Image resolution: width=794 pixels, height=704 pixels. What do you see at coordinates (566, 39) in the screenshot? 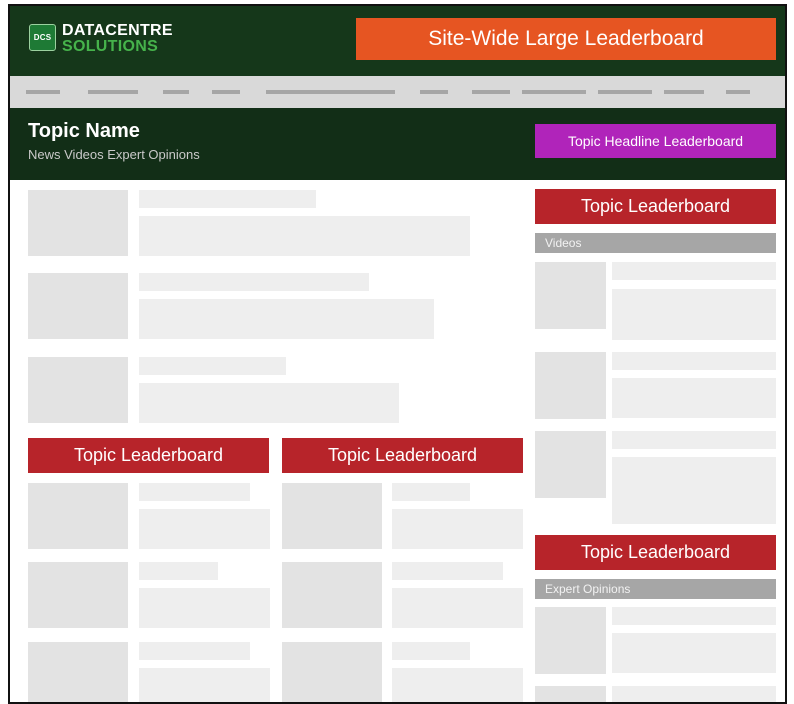
I see `site-wide-leaderboard-ad: Site-Wide Large Leaderboard` at bounding box center [566, 39].